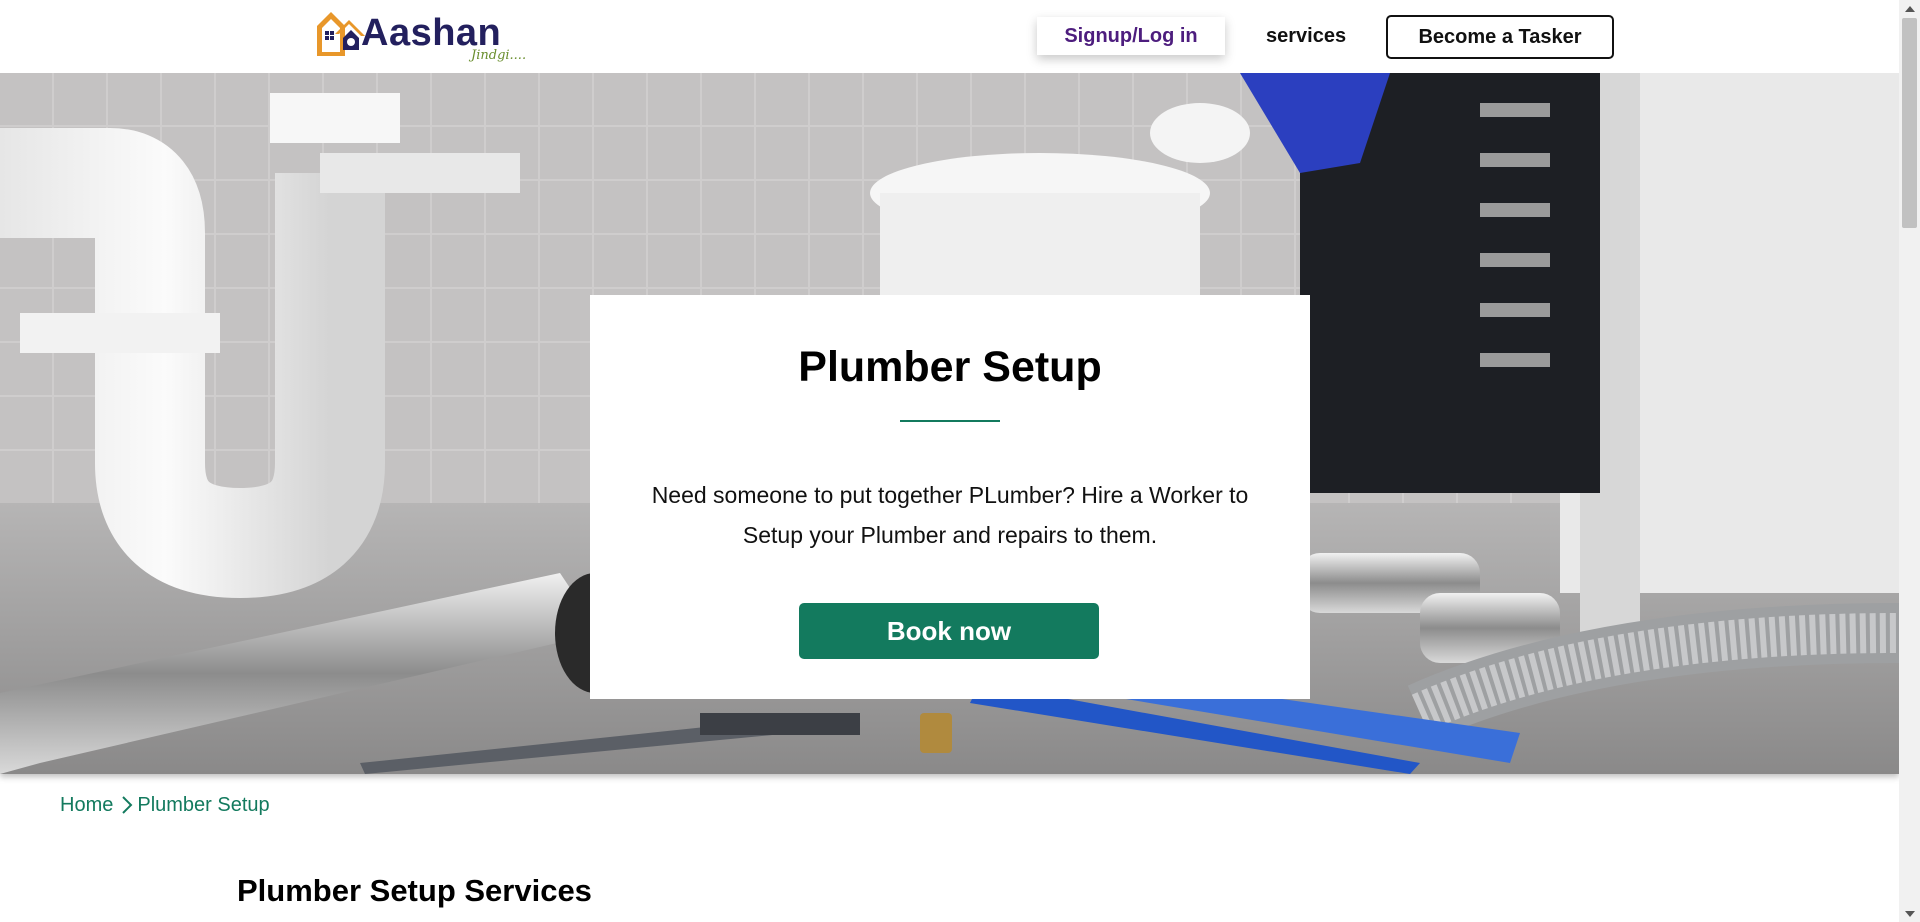 The width and height of the screenshot is (1920, 922). What do you see at coordinates (1909, 913) in the screenshot?
I see `scroll-down-icon` at bounding box center [1909, 913].